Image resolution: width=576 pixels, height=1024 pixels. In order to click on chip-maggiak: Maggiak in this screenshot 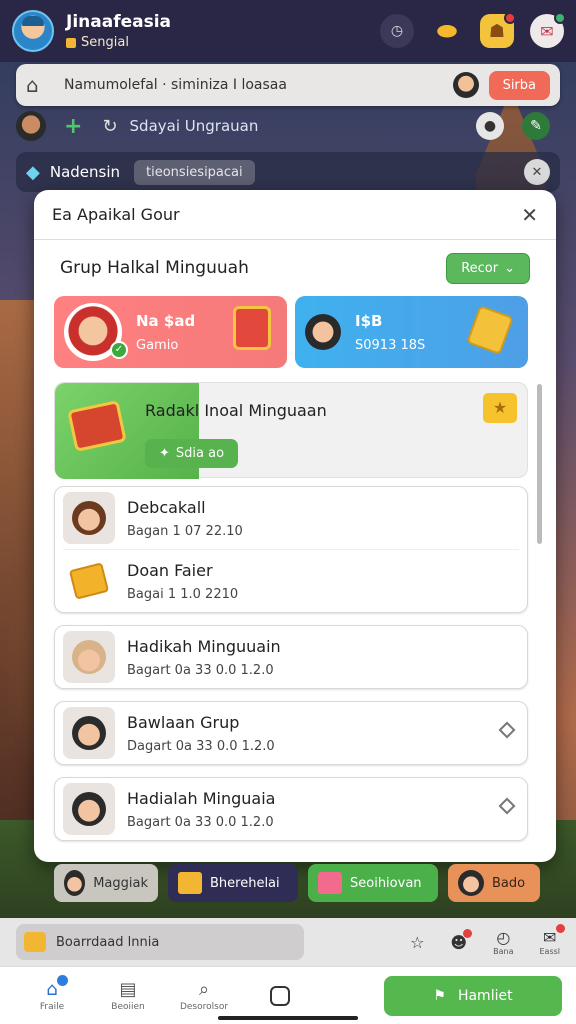, I will do `click(106, 883)`.